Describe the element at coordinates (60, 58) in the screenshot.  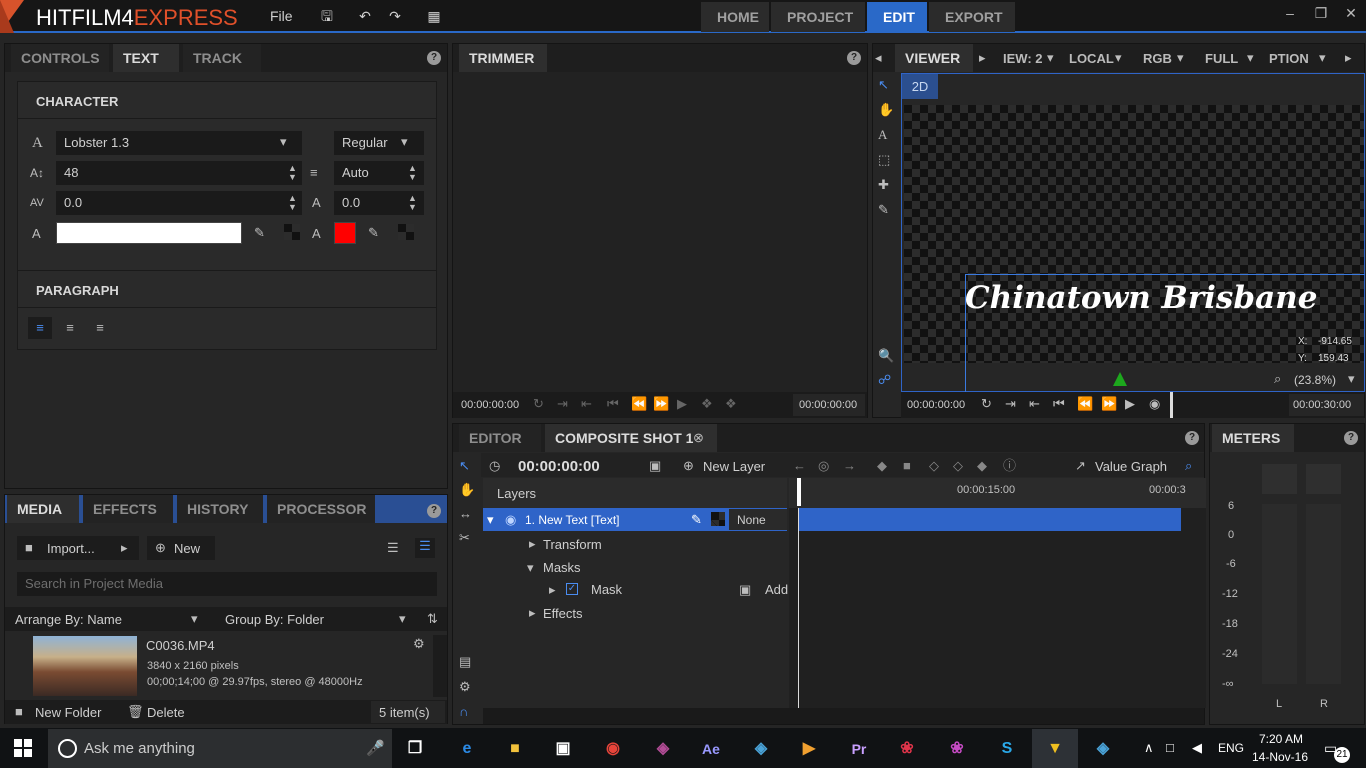
I see `tab-controls: CONTROLS` at that location.